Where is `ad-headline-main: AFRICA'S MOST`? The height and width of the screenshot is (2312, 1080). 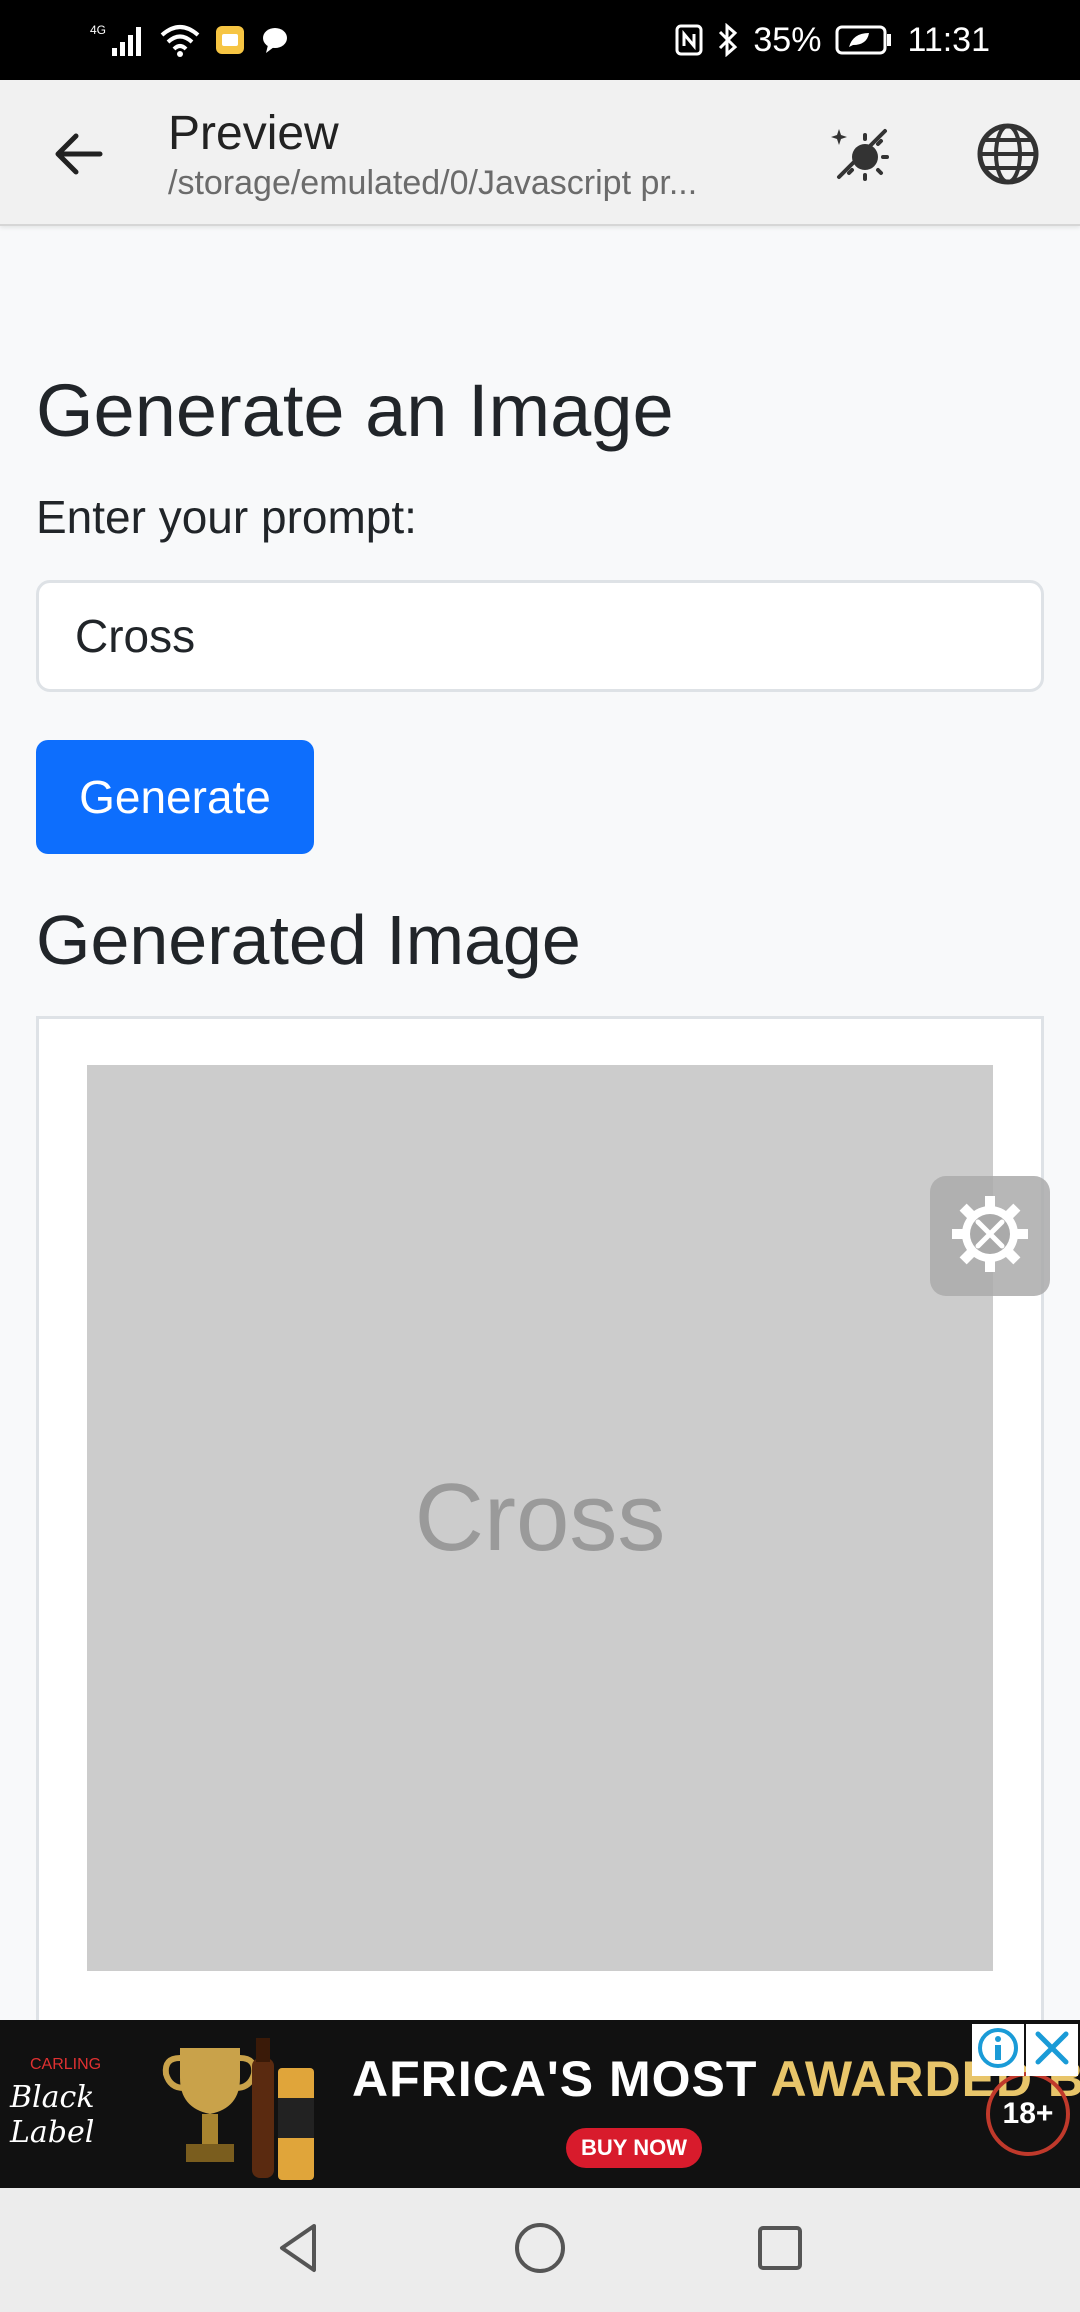
ad-headline-main: AFRICA'S MOST is located at coordinates (561, 2079).